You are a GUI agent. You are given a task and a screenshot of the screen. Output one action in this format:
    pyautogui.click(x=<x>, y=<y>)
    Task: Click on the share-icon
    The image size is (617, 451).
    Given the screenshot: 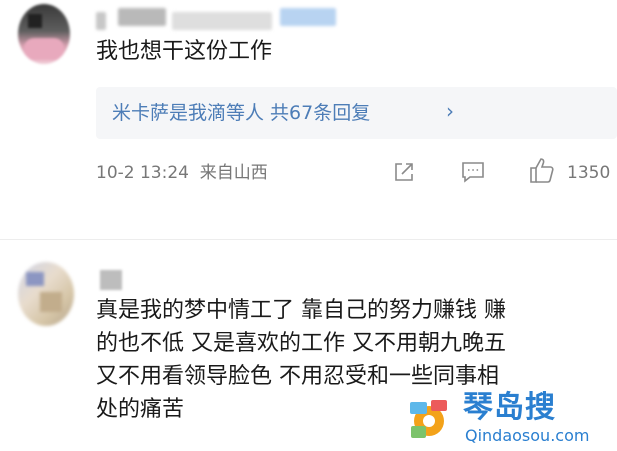 What is the action you would take?
    pyautogui.click(x=404, y=172)
    